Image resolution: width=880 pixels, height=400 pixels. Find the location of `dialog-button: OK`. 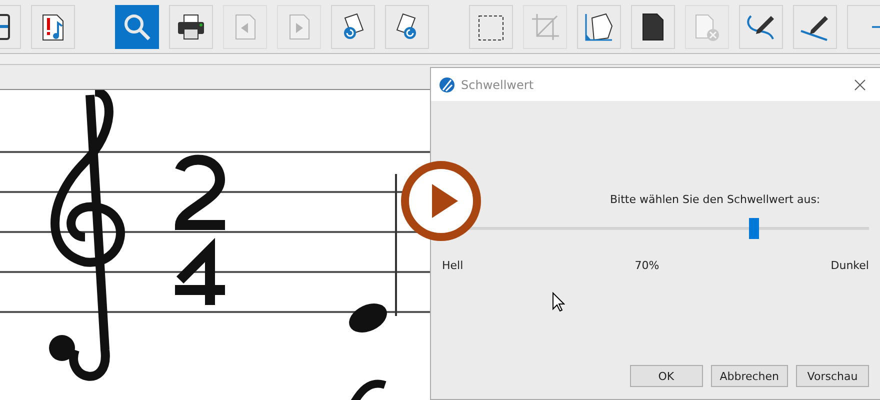

dialog-button: OK is located at coordinates (666, 376).